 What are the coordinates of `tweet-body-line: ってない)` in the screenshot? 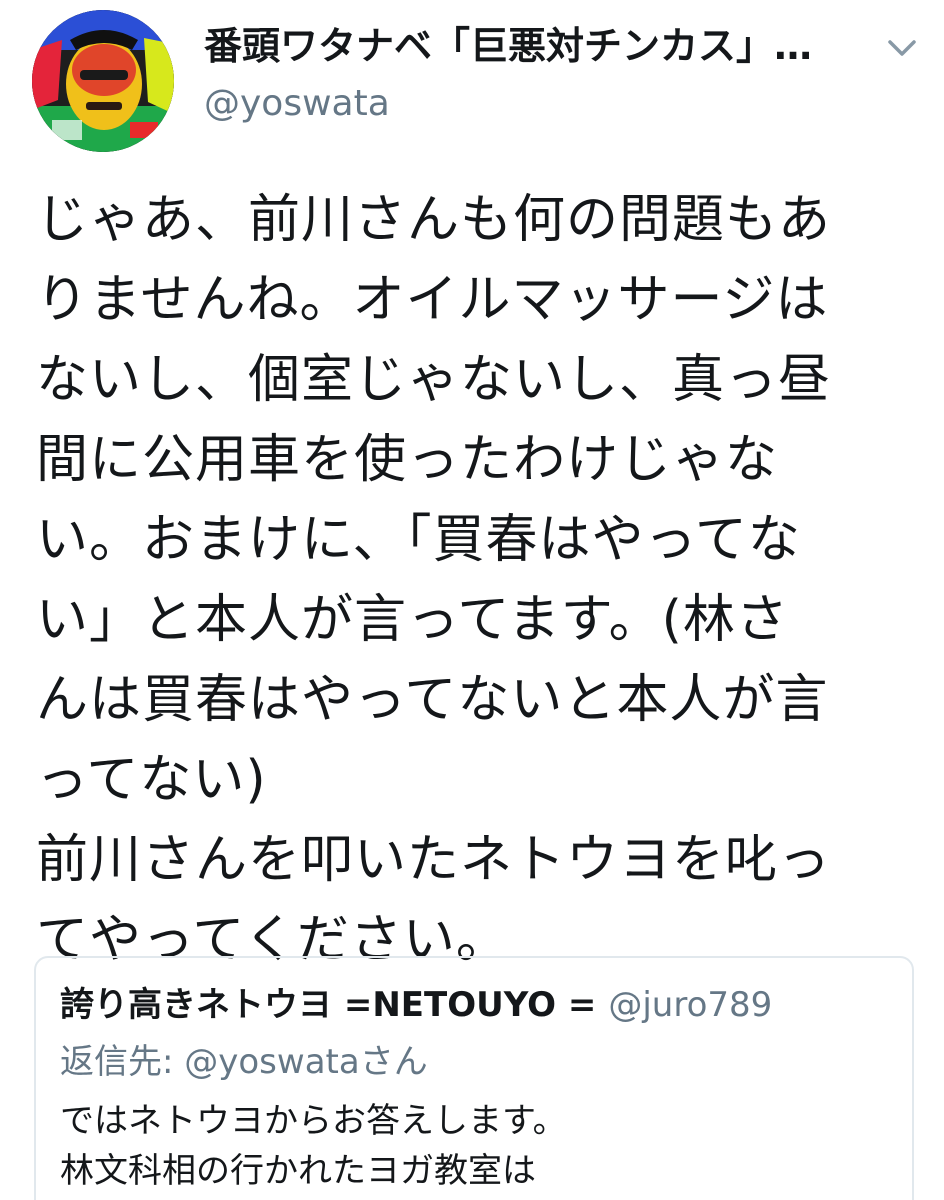 It's located at (151, 780).